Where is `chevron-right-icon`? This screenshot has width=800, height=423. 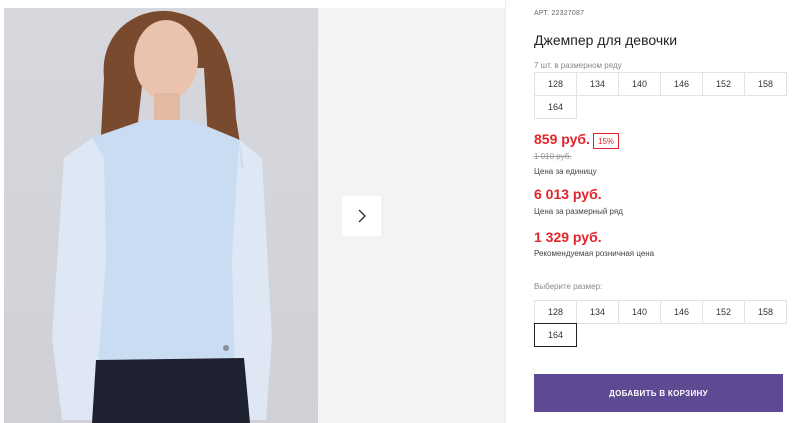
chevron-right-icon is located at coordinates (362, 216).